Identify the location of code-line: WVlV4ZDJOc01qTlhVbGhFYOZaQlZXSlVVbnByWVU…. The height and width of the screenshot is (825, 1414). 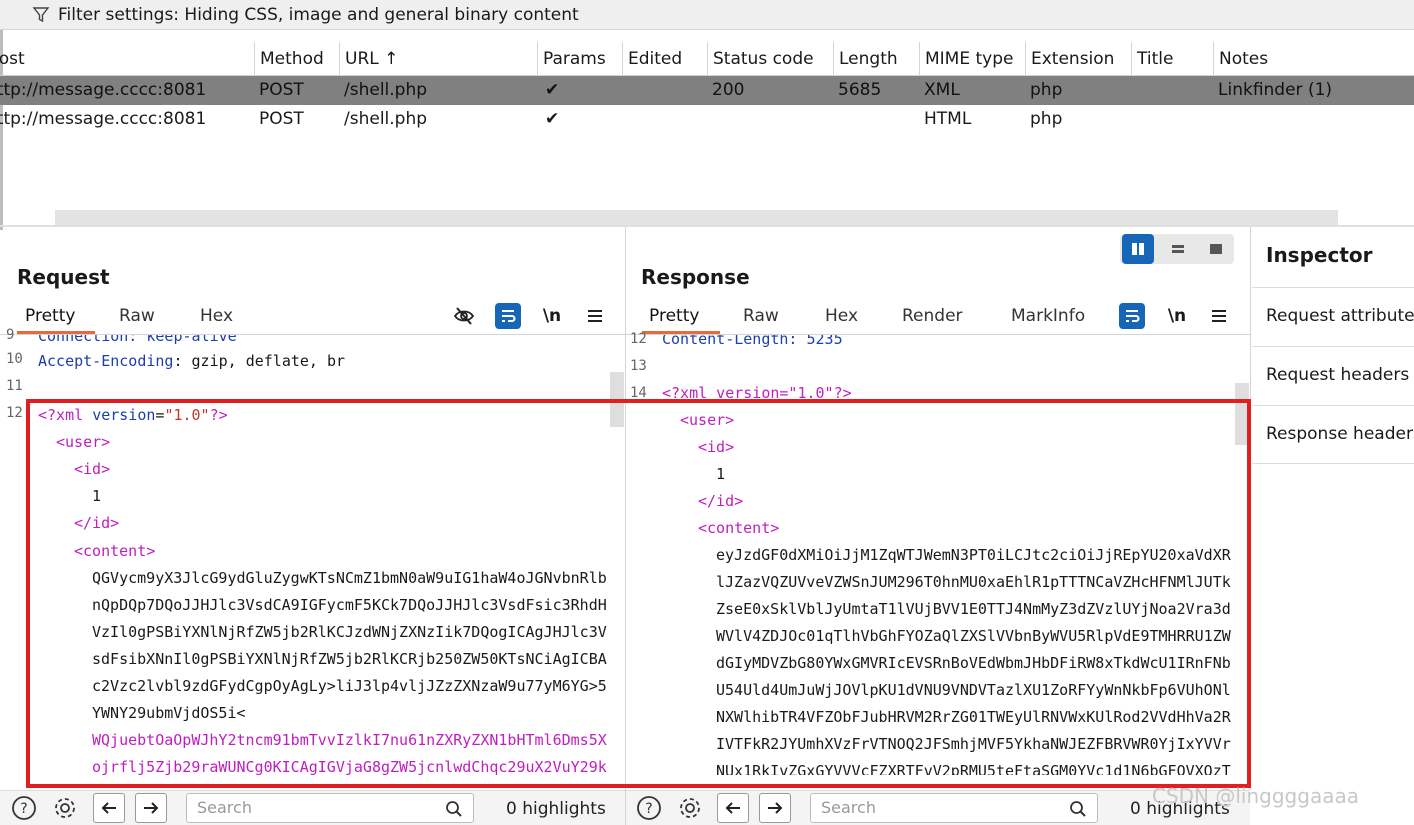
(973, 636).